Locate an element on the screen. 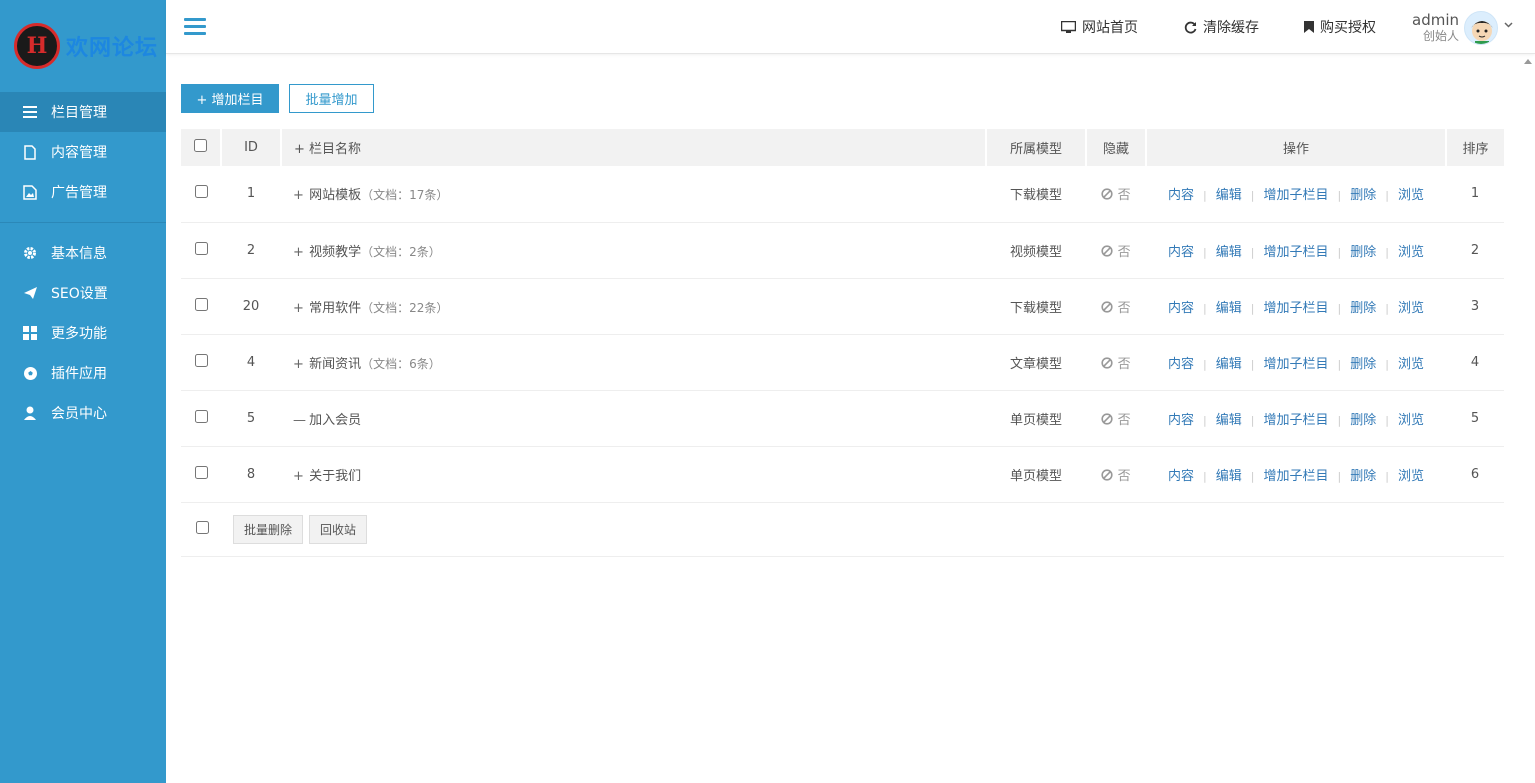  sidebar-item-column-management: 栏目管理 is located at coordinates (83, 112).